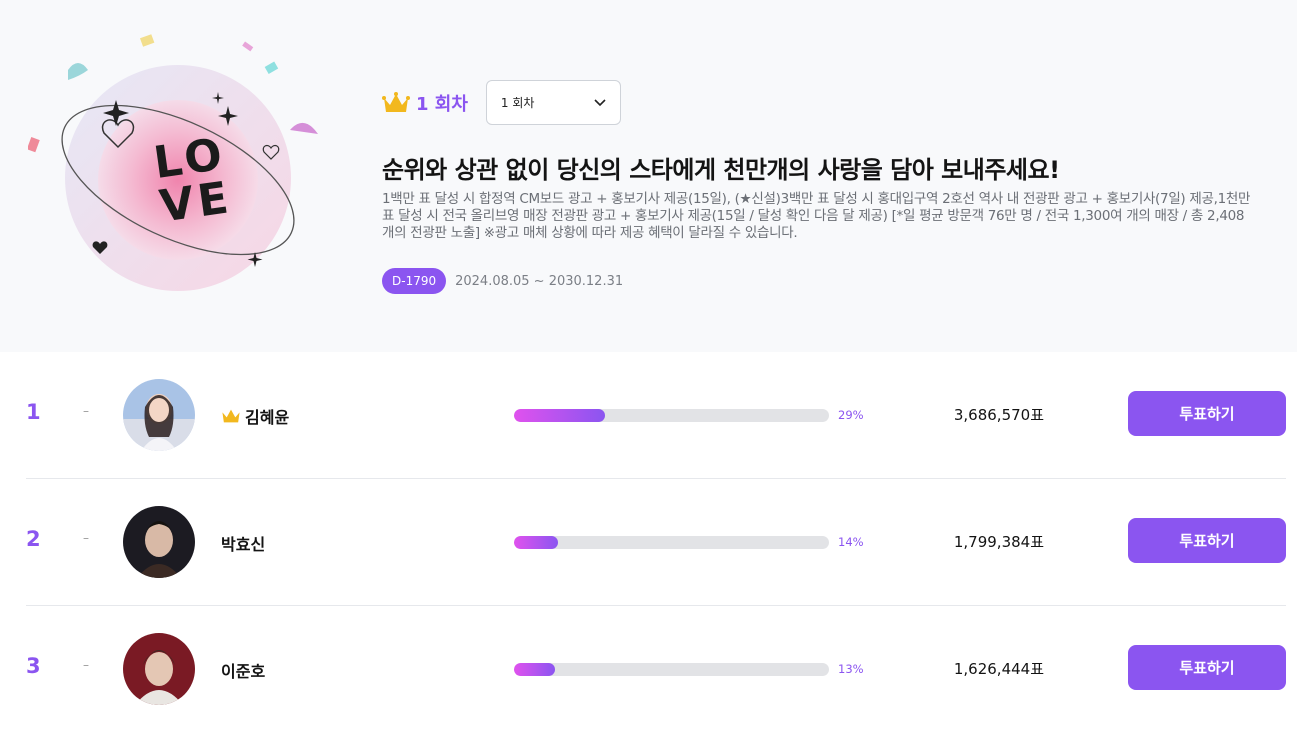  I want to click on round-select-value: 1 회차, so click(517, 103).